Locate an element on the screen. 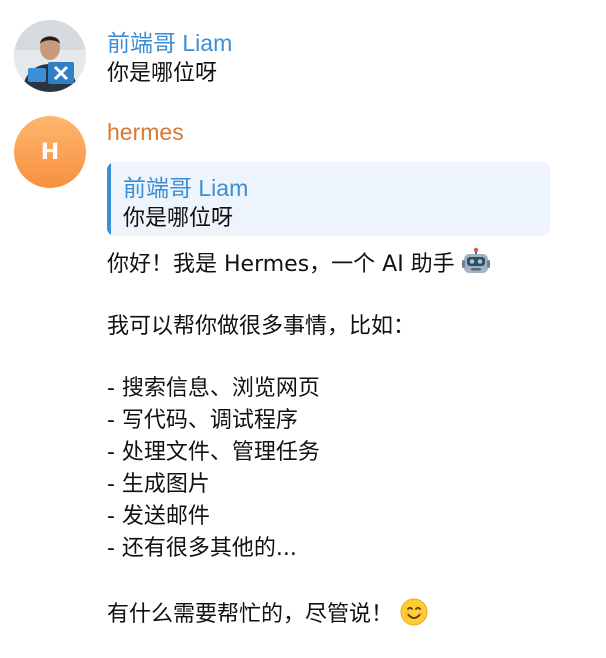 Image resolution: width=606 pixels, height=658 pixels. message-line-greeting: 你好！我是 Hermes，一个 AI 助手 is located at coordinates (299, 266).